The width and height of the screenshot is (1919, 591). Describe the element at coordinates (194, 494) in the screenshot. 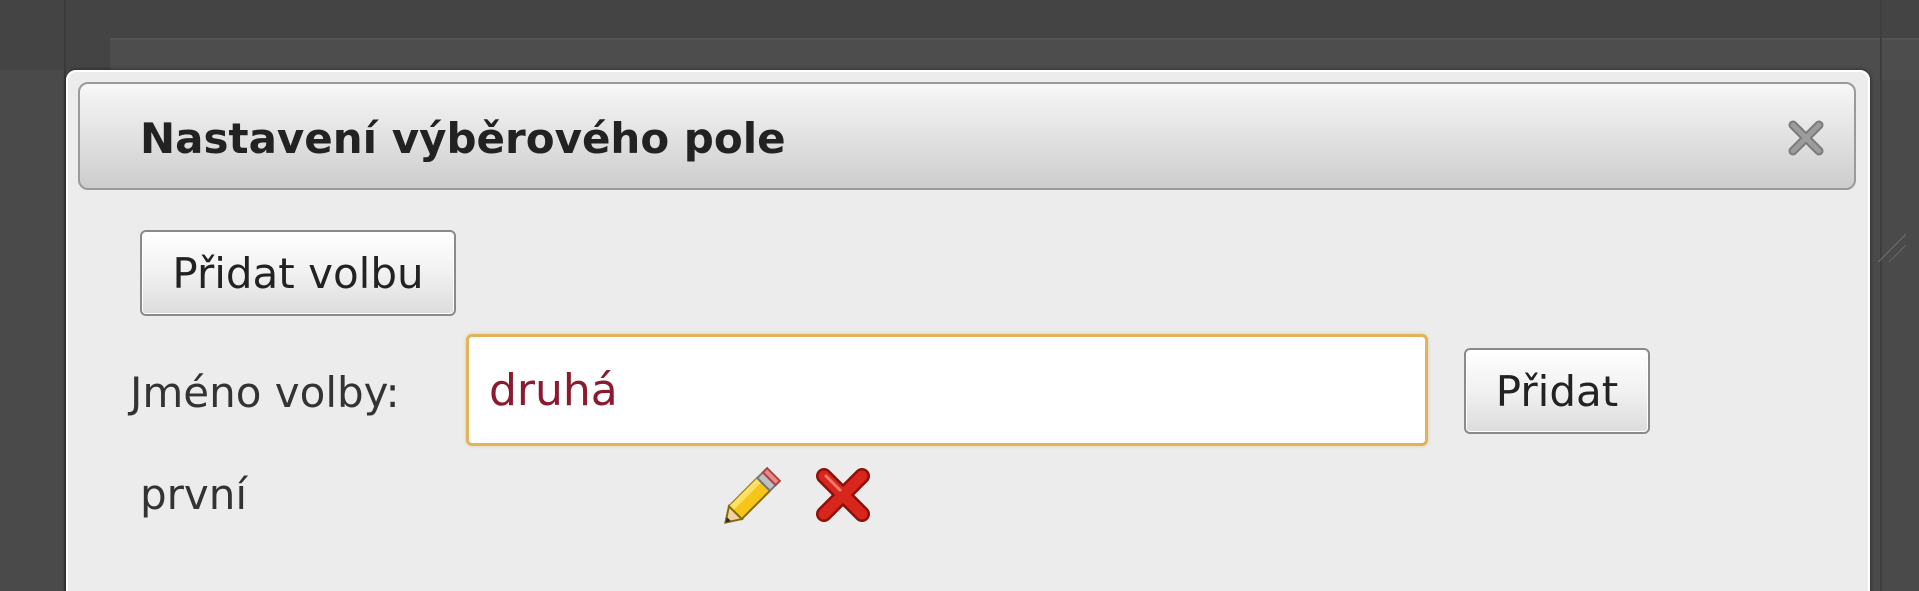

I see `option-label: první` at that location.